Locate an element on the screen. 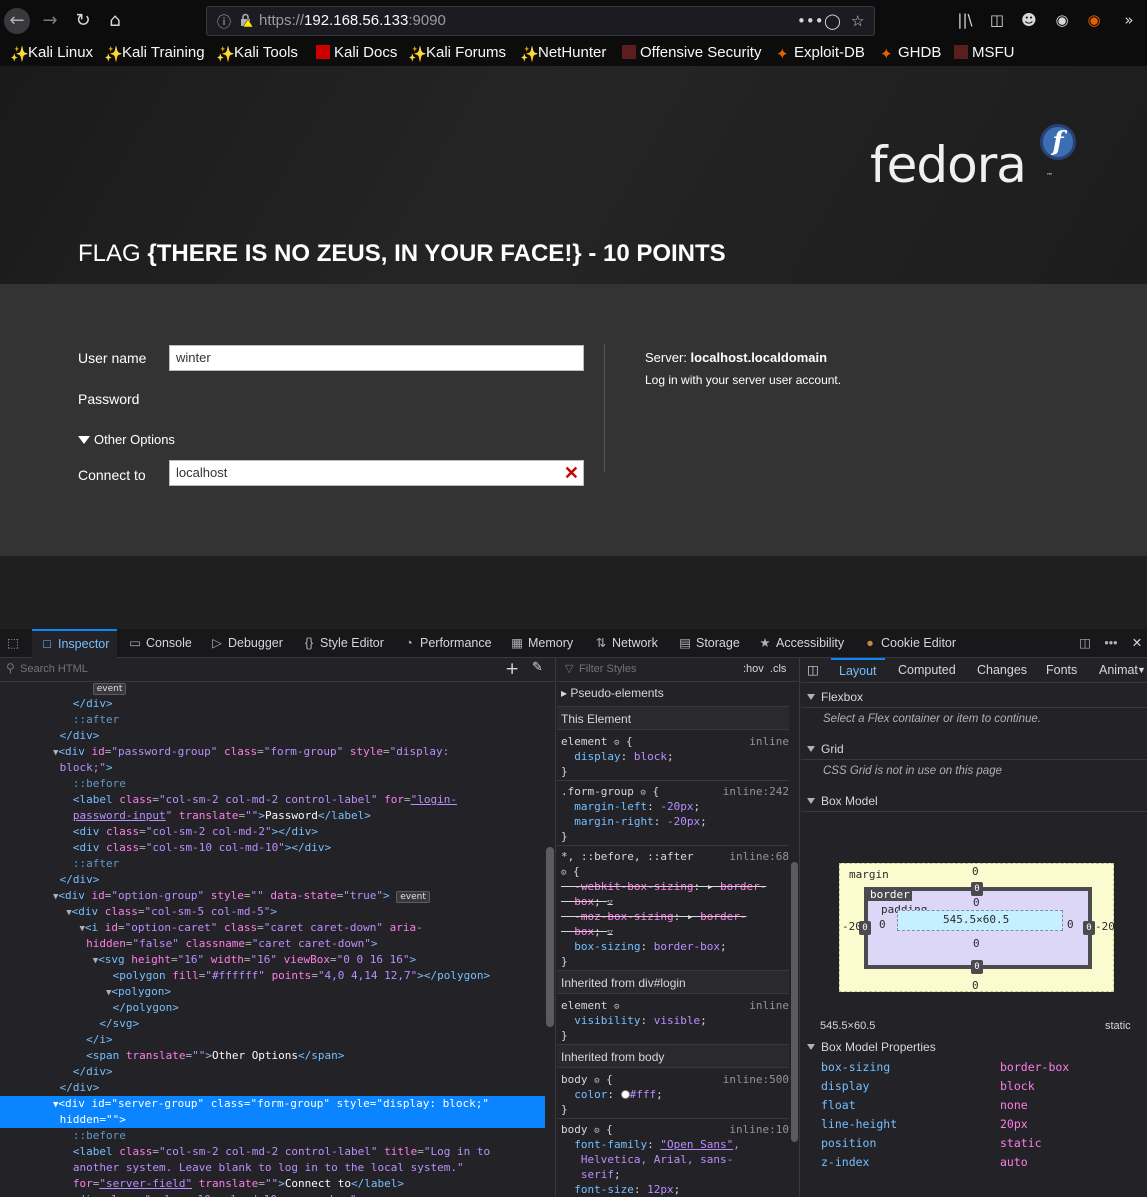  selected-tree-line: hidden=""> is located at coordinates (272, 1120).